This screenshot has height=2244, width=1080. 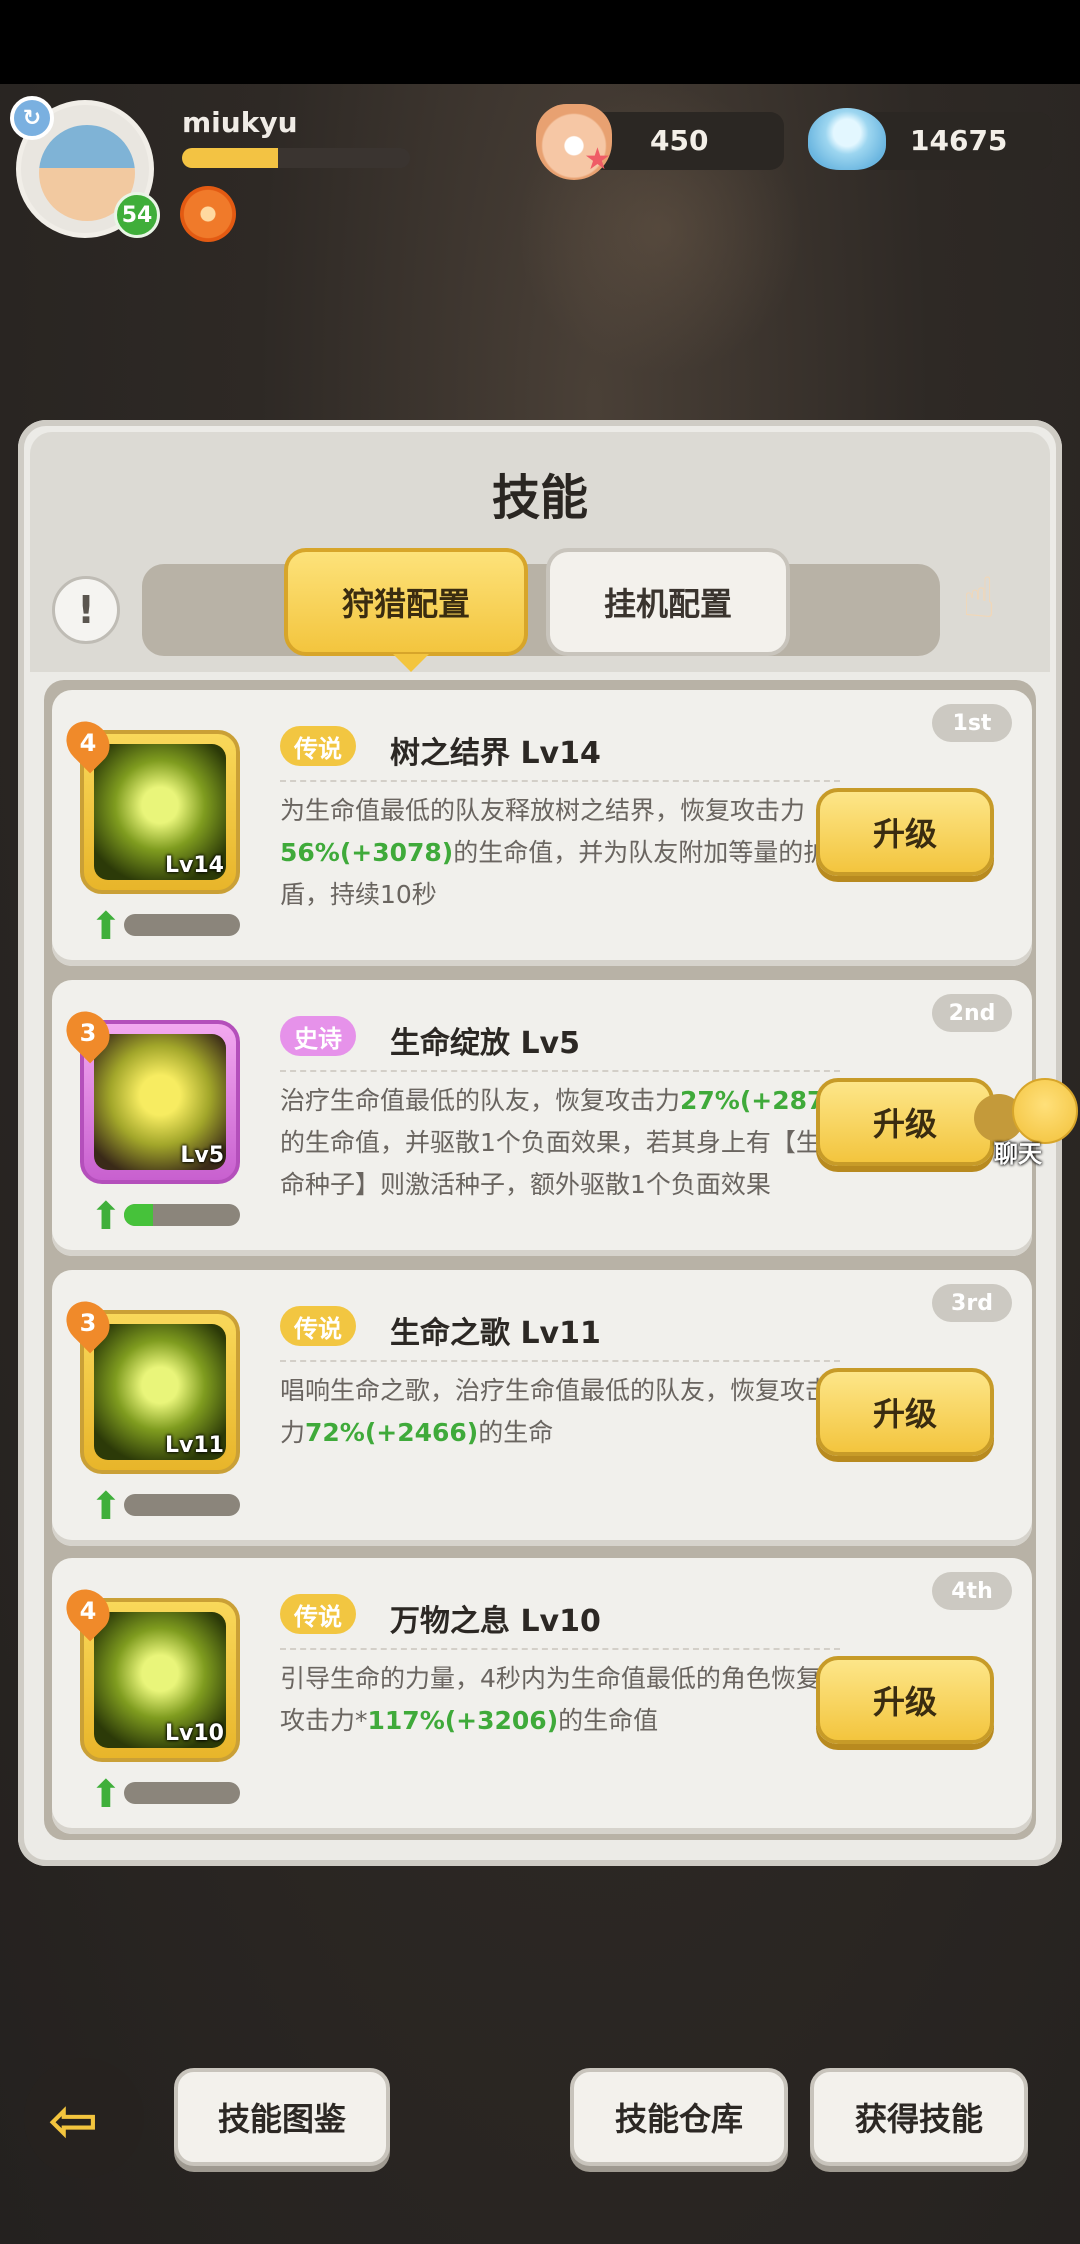 What do you see at coordinates (679, 140) in the screenshot?
I see `pearl-count: 450` at bounding box center [679, 140].